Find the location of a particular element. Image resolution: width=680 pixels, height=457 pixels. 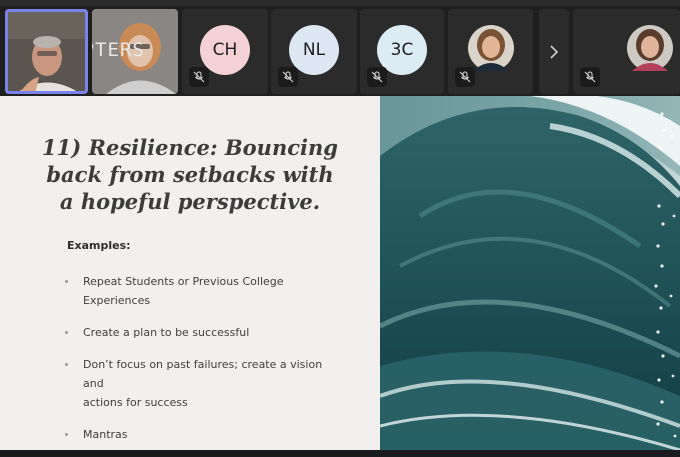

participant-tile-3c: 3C is located at coordinates (402, 51).